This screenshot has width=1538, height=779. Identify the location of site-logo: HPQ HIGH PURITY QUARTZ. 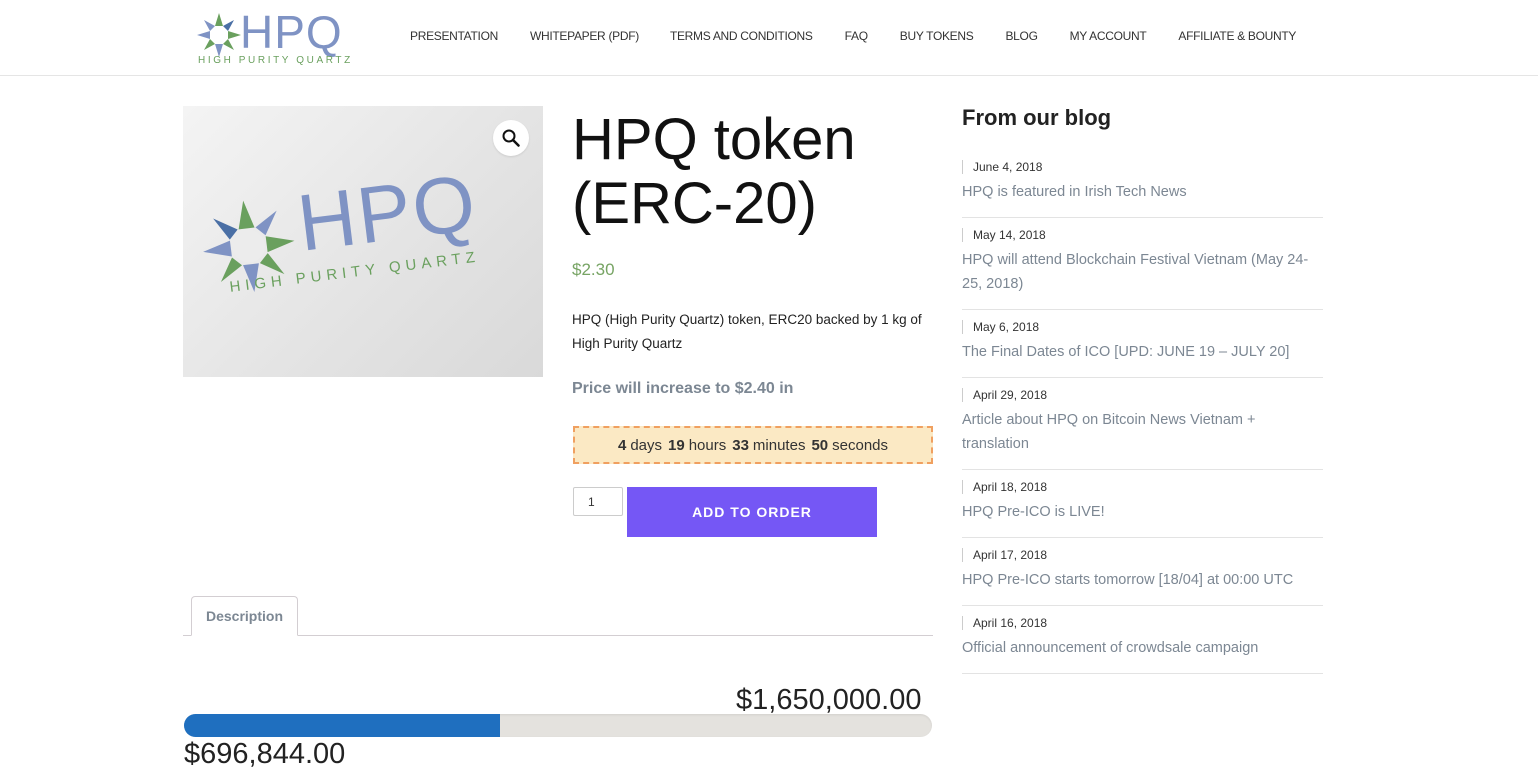
(274, 37).